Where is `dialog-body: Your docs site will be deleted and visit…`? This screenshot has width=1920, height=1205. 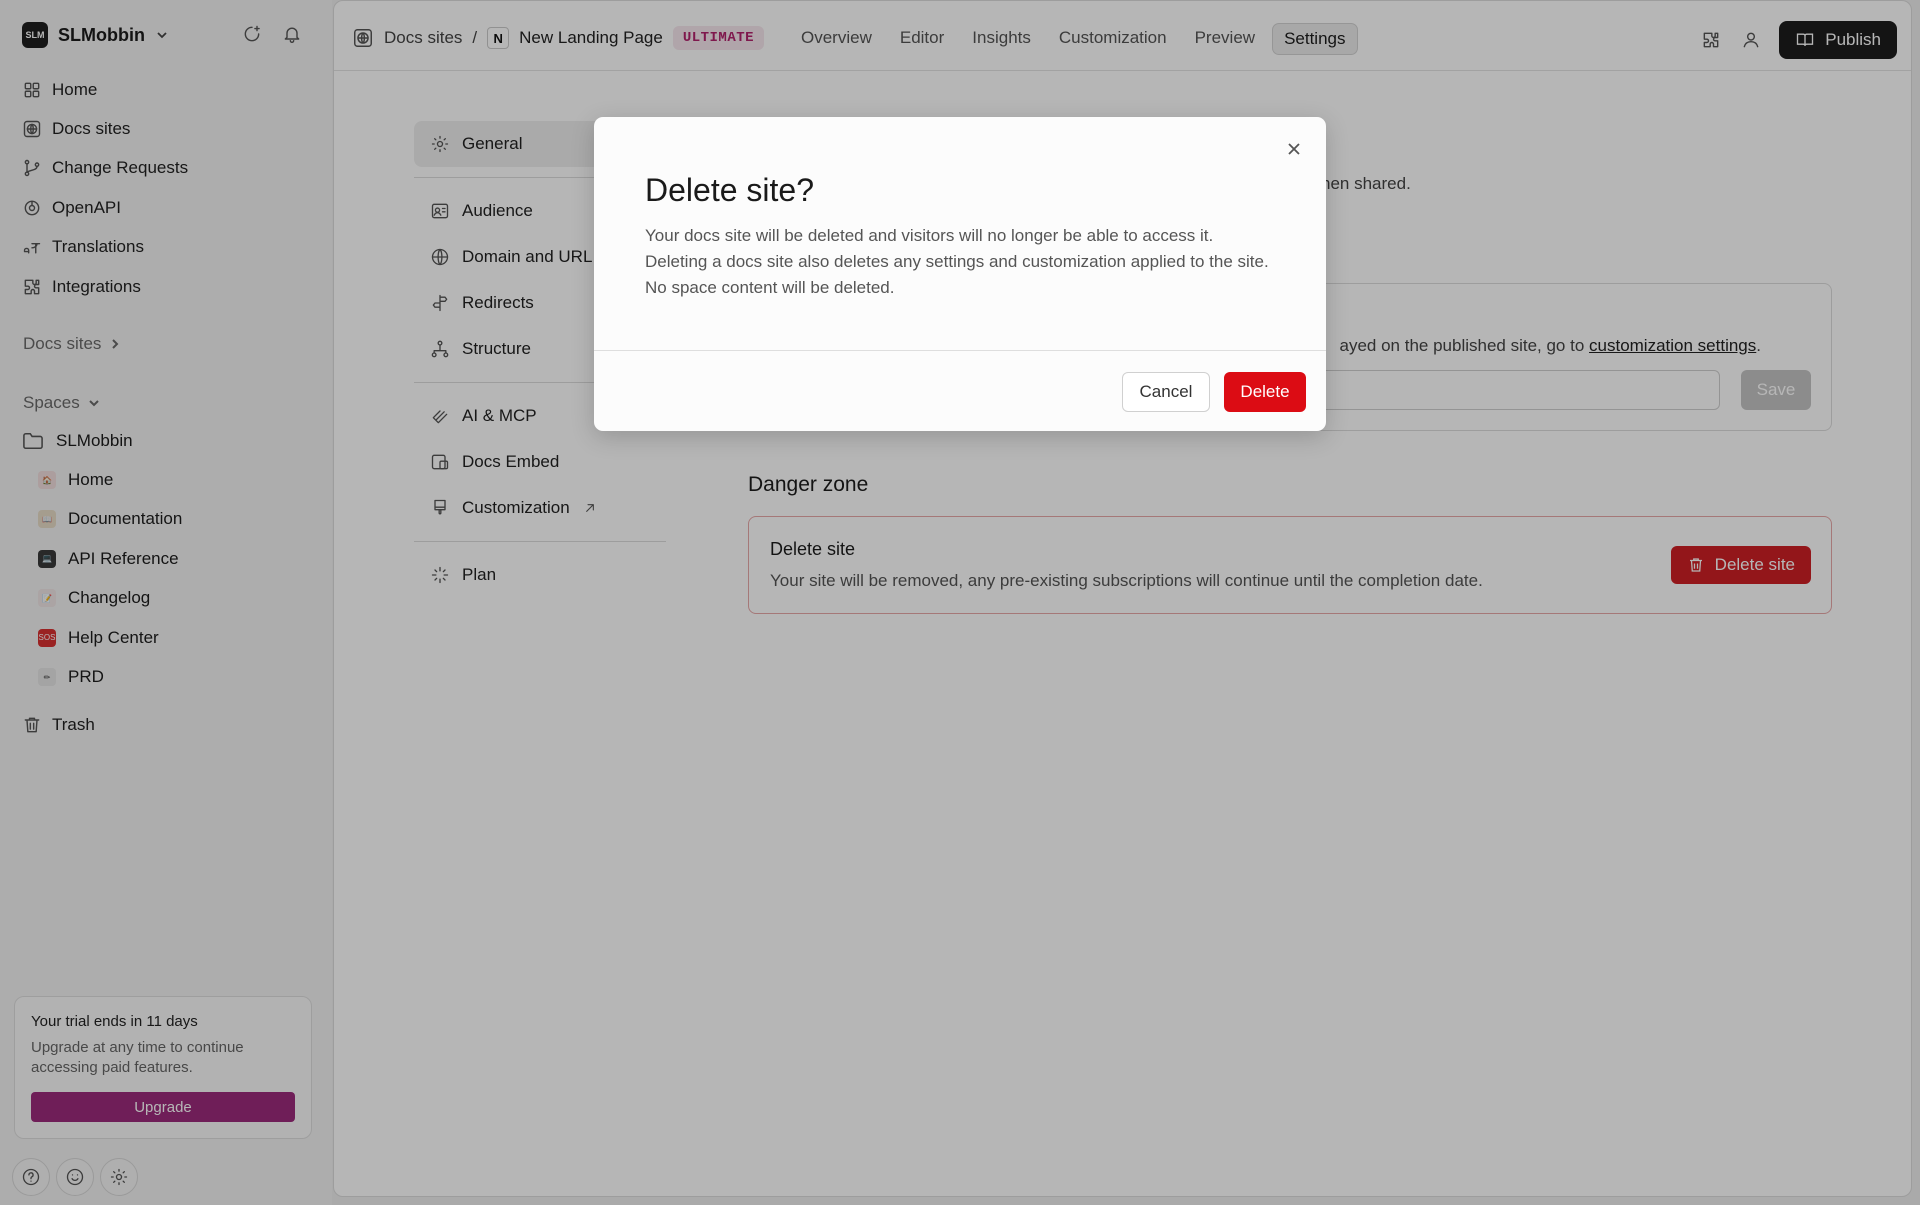 dialog-body: Your docs site will be deleted and visit… is located at coordinates (957, 261).